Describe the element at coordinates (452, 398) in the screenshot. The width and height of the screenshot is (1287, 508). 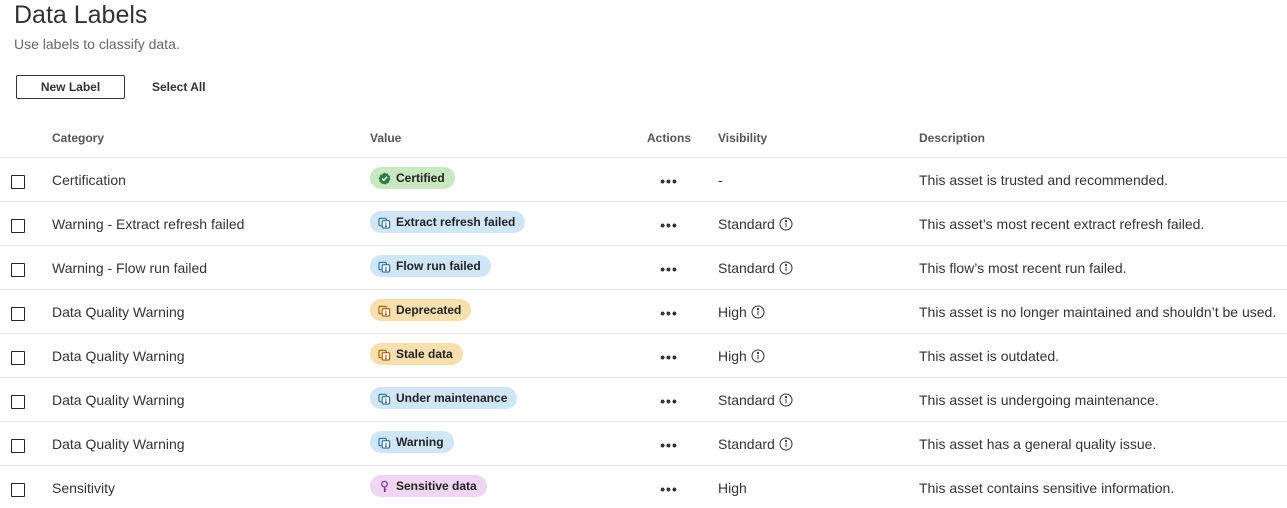
I see `label-pill-text: Under maintenance` at that location.